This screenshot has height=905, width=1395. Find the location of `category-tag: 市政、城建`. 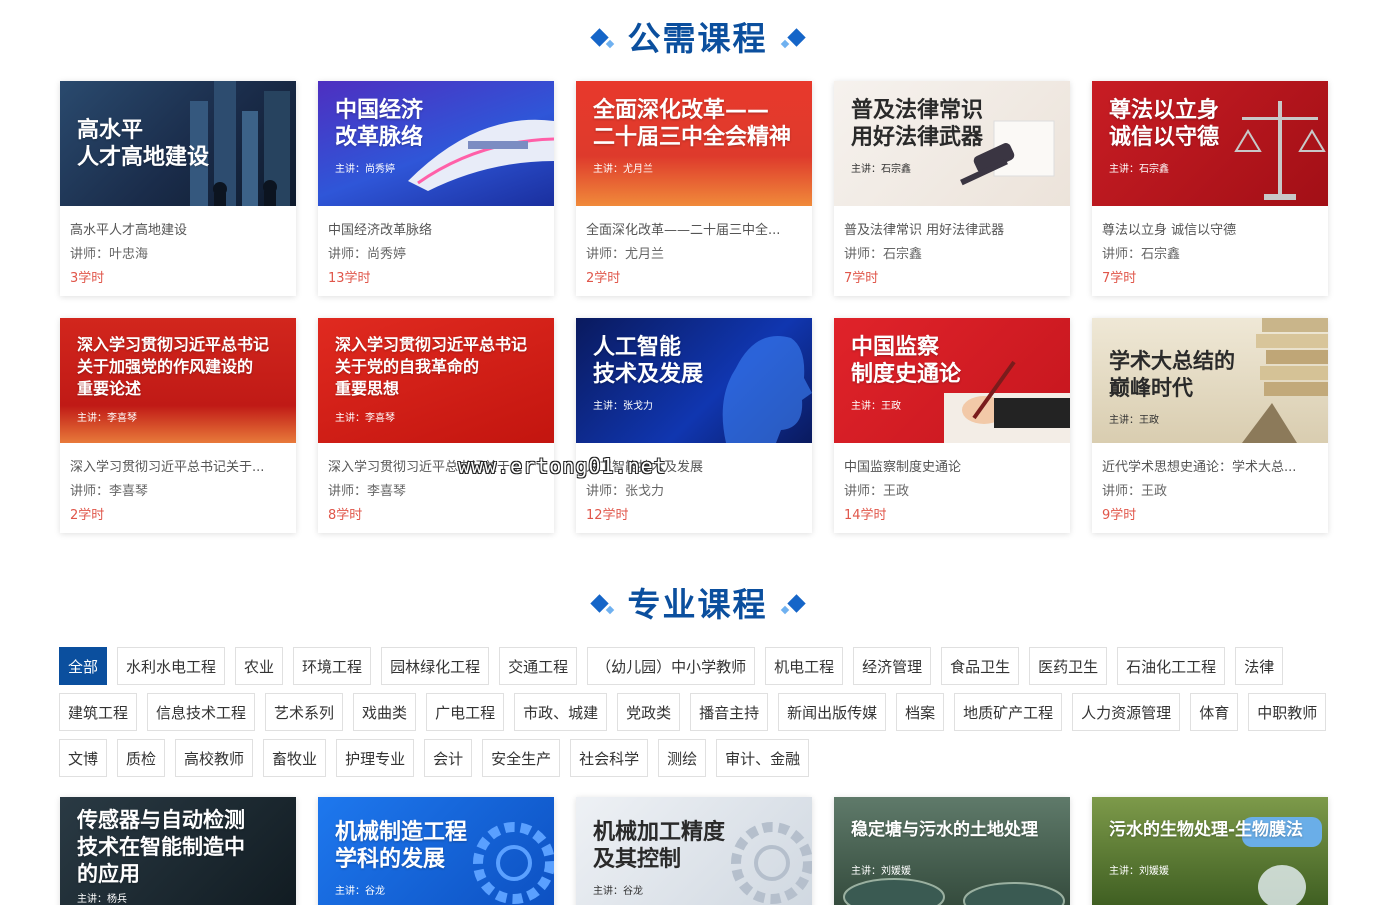

category-tag: 市政、城建 is located at coordinates (561, 712).